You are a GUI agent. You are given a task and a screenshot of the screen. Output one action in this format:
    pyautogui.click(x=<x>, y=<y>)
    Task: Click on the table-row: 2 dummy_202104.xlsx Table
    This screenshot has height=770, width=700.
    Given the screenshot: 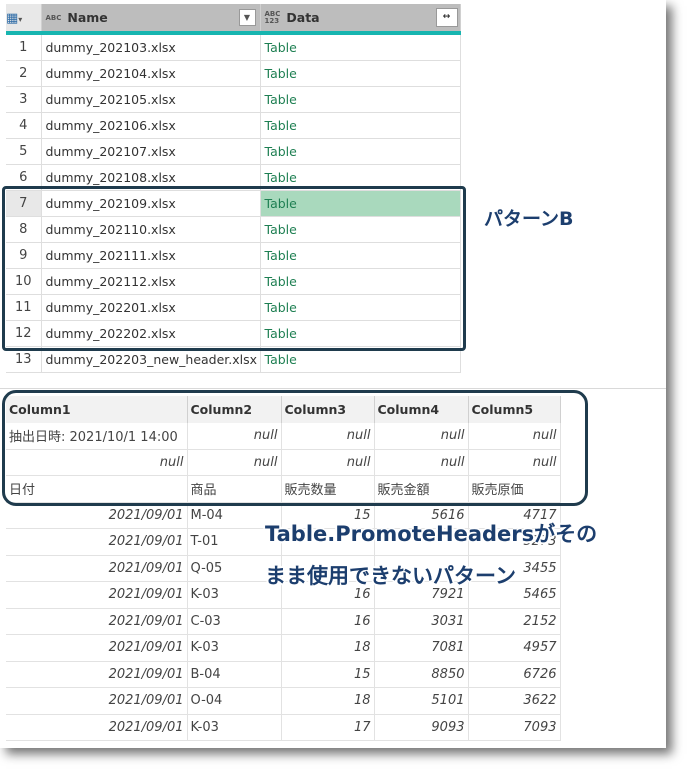 What is the action you would take?
    pyautogui.click(x=233, y=73)
    